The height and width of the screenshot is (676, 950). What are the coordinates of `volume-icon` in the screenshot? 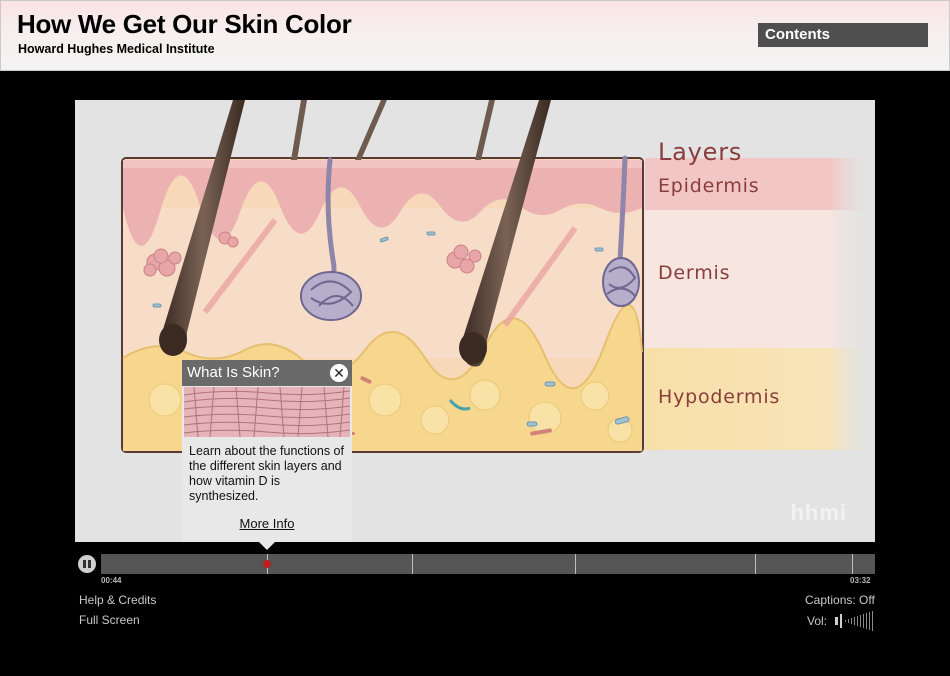 It's located at (855, 621).